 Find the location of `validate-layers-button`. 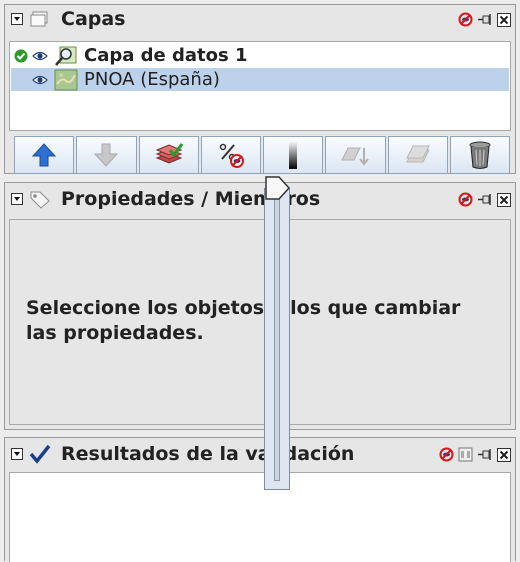

validate-layers-button is located at coordinates (168, 155).